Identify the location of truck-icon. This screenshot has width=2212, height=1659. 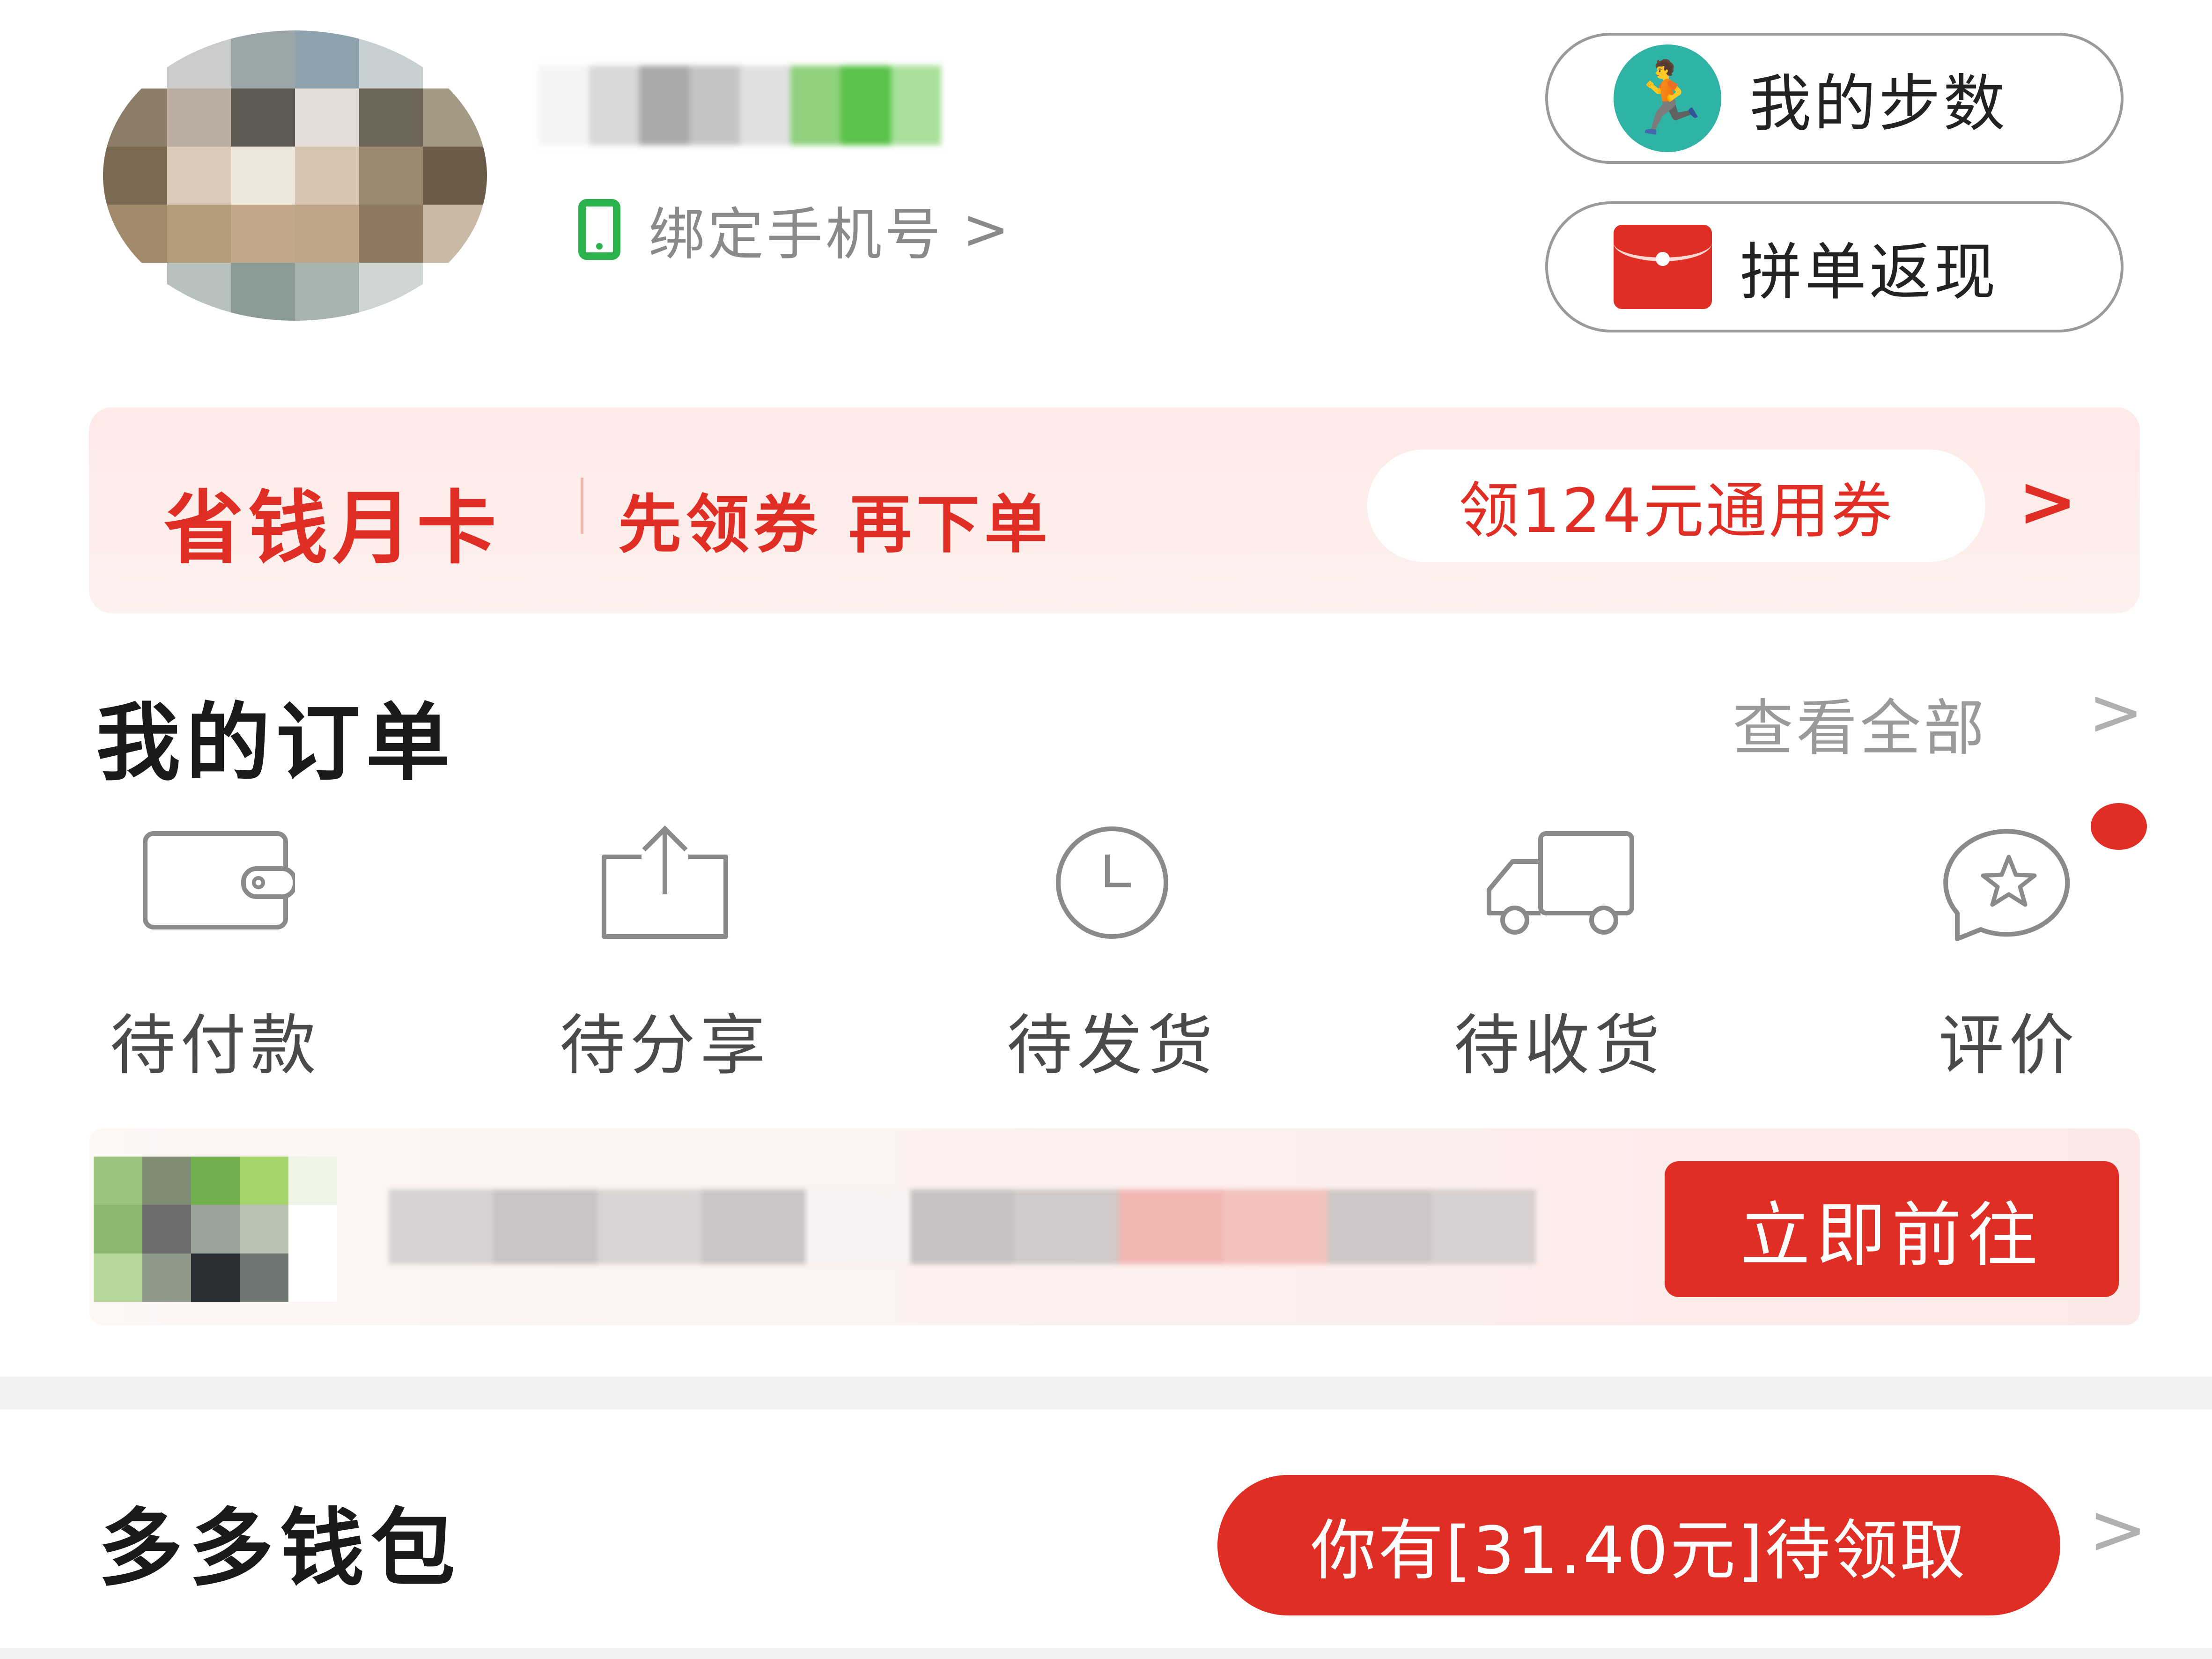
(1560, 883).